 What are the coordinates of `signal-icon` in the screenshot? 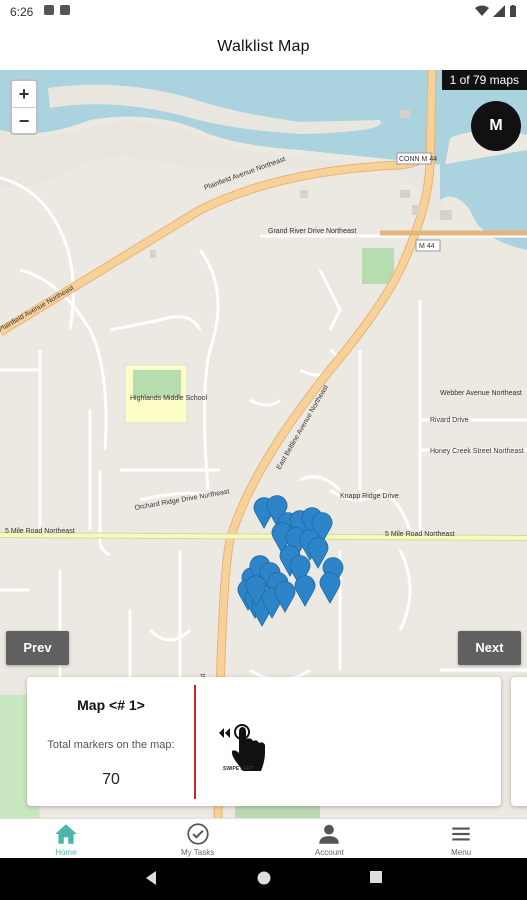 It's located at (499, 11).